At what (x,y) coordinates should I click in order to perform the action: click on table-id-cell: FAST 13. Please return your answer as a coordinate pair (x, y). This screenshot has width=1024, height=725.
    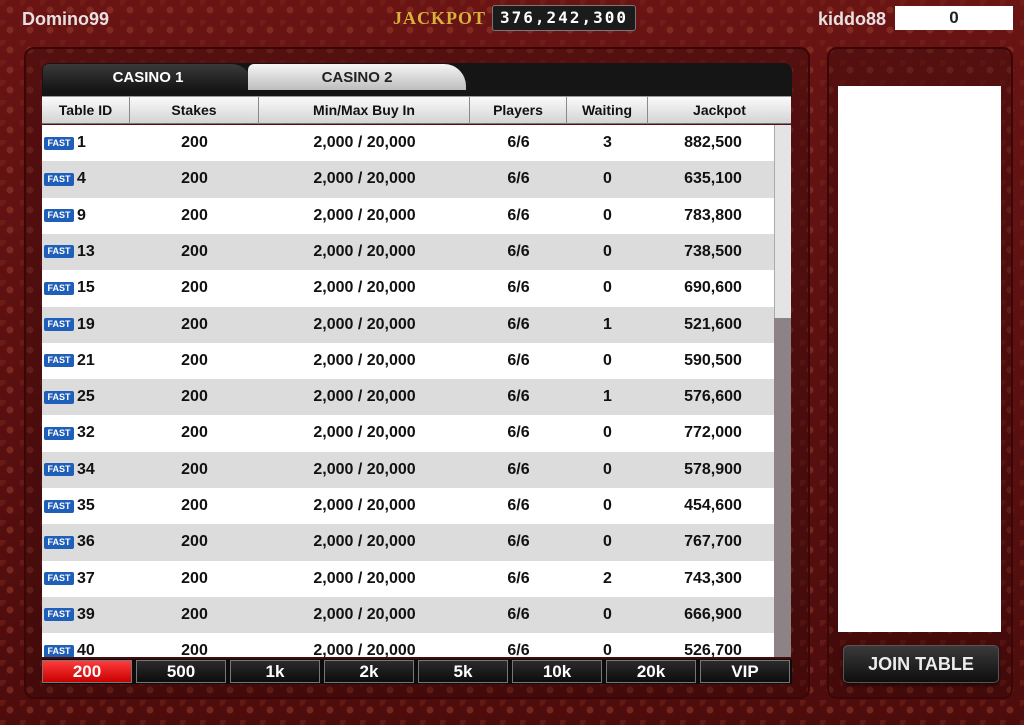
    Looking at the image, I should click on (86, 252).